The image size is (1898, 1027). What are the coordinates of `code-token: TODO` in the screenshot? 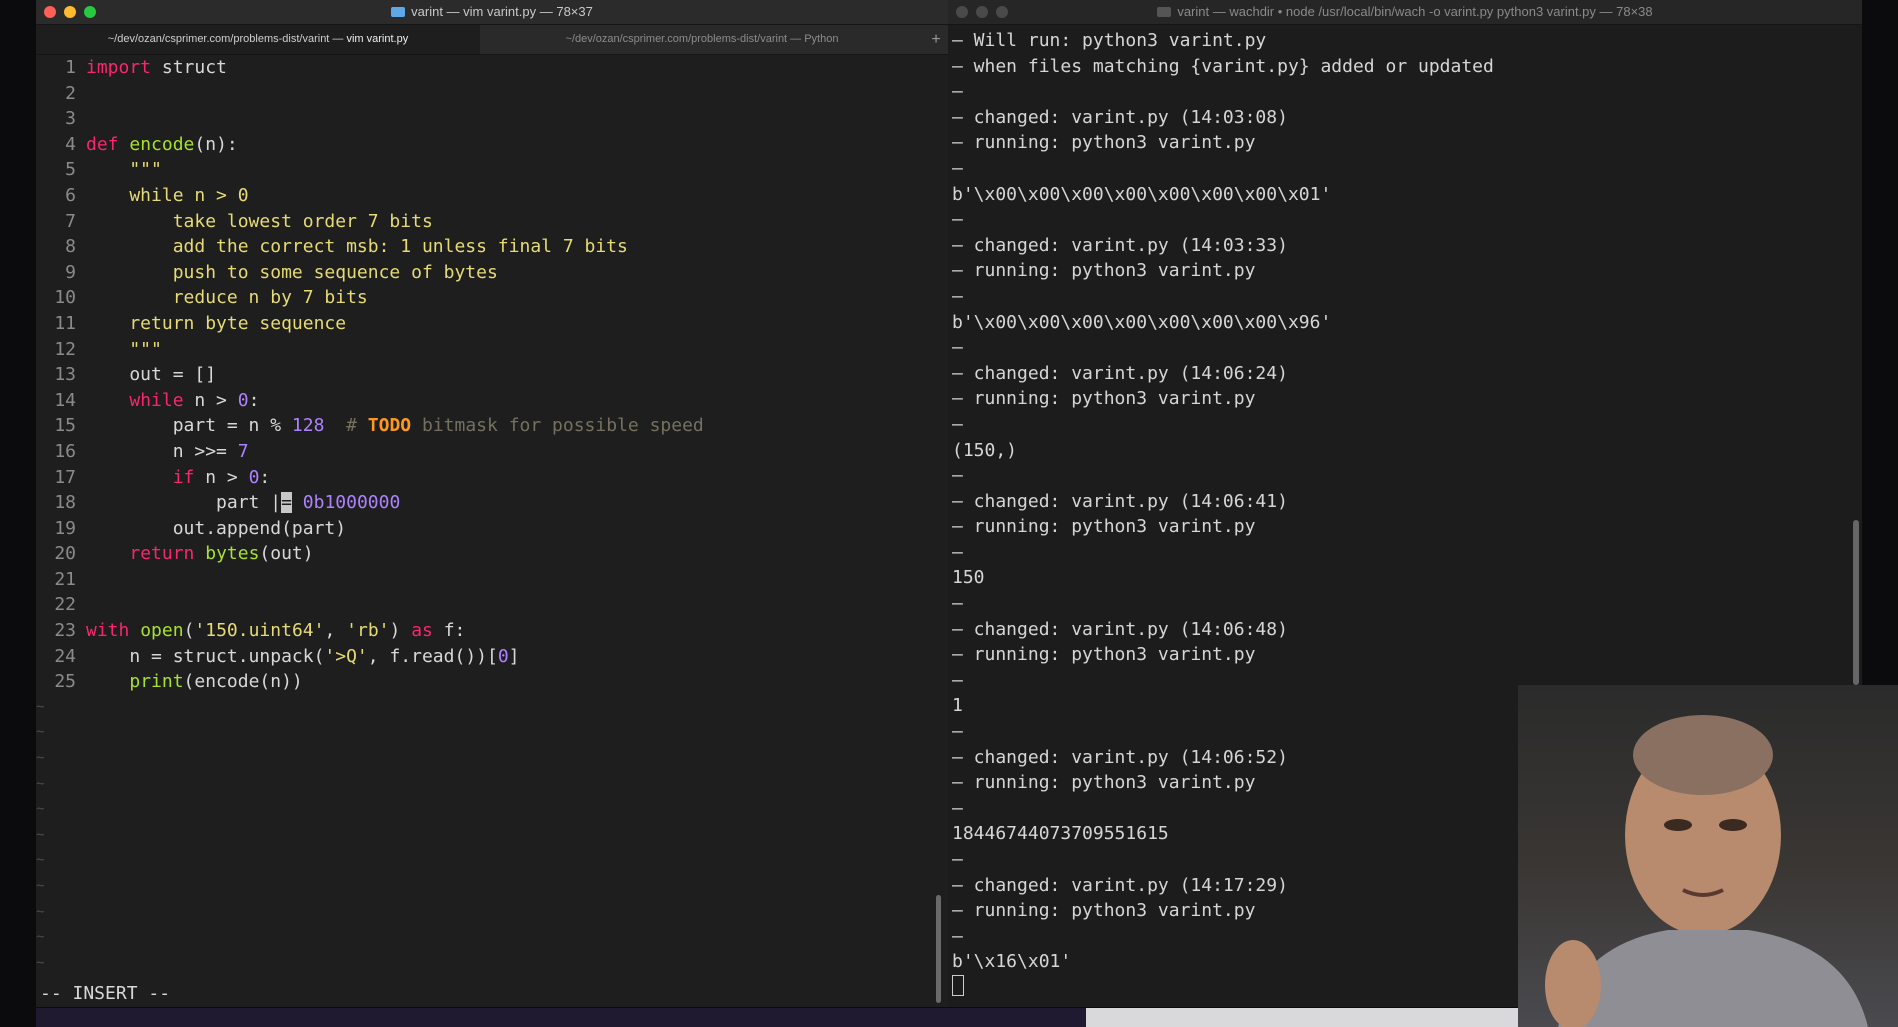 It's located at (389, 426).